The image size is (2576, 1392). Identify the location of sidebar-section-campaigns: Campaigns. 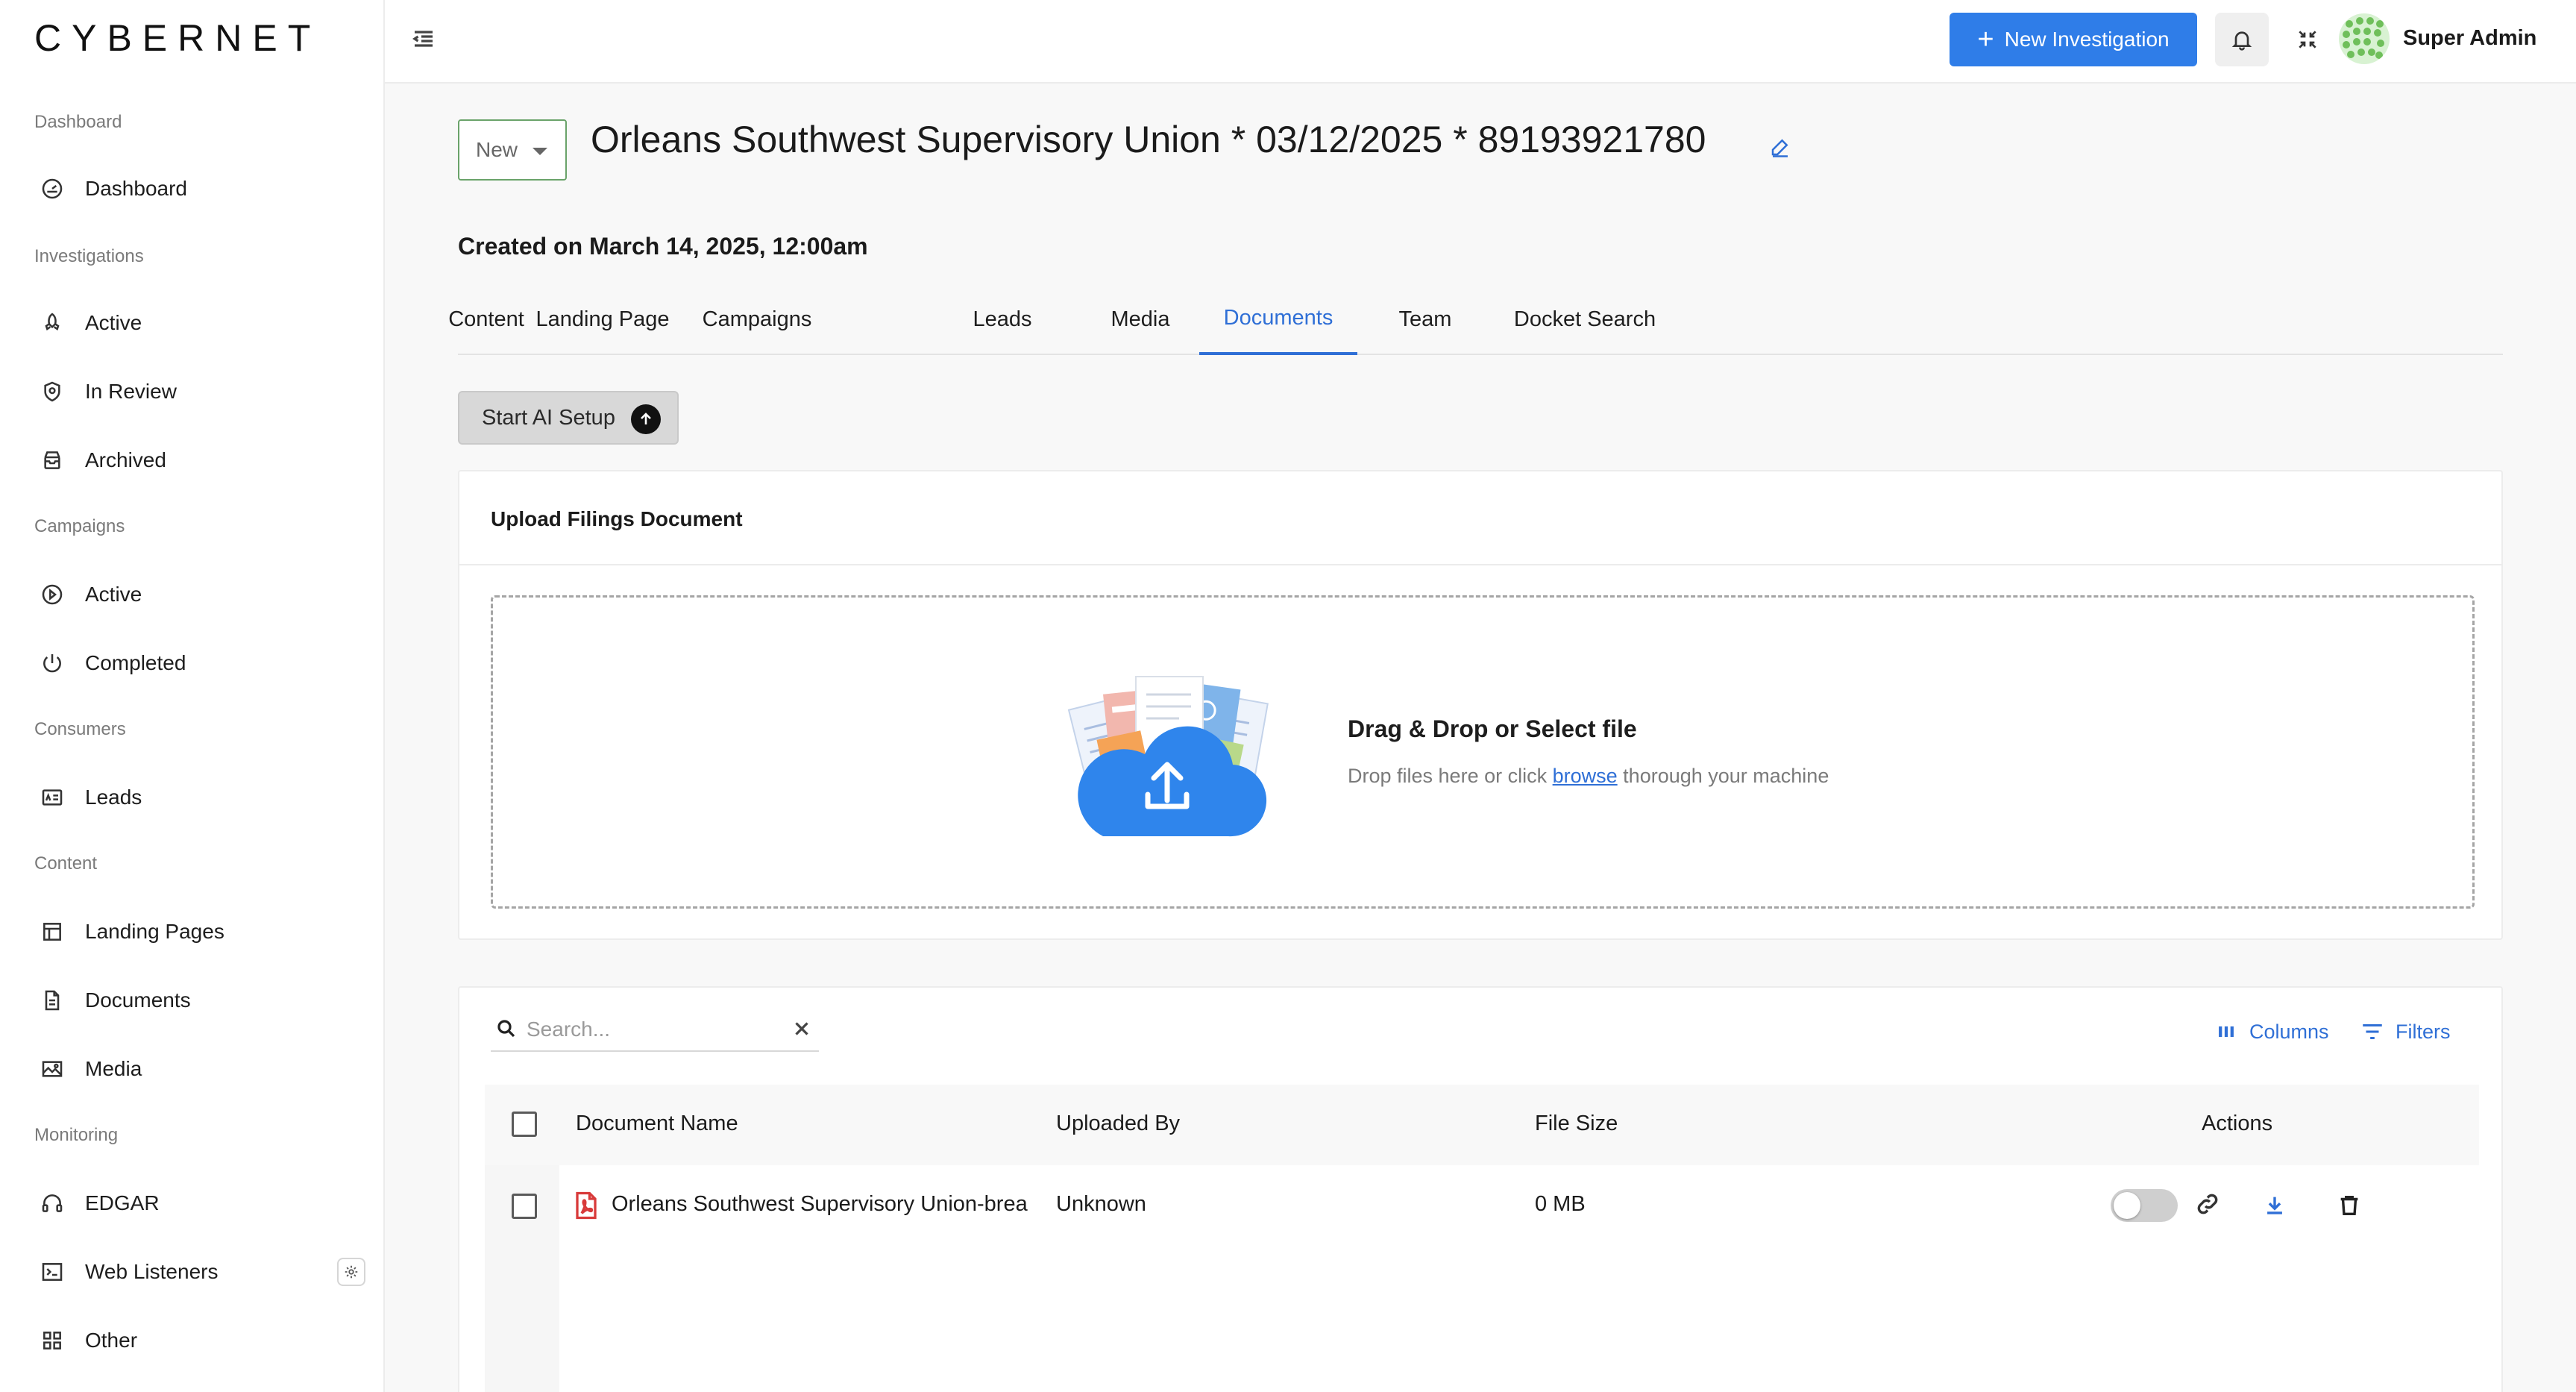
(79, 526).